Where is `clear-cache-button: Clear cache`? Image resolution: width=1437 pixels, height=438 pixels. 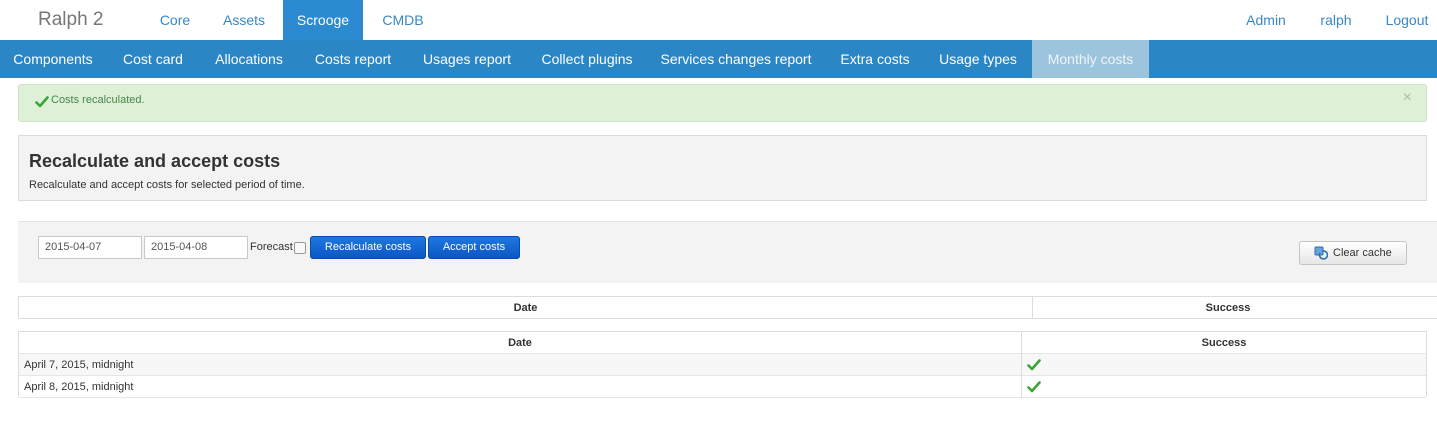
clear-cache-button: Clear cache is located at coordinates (1353, 253).